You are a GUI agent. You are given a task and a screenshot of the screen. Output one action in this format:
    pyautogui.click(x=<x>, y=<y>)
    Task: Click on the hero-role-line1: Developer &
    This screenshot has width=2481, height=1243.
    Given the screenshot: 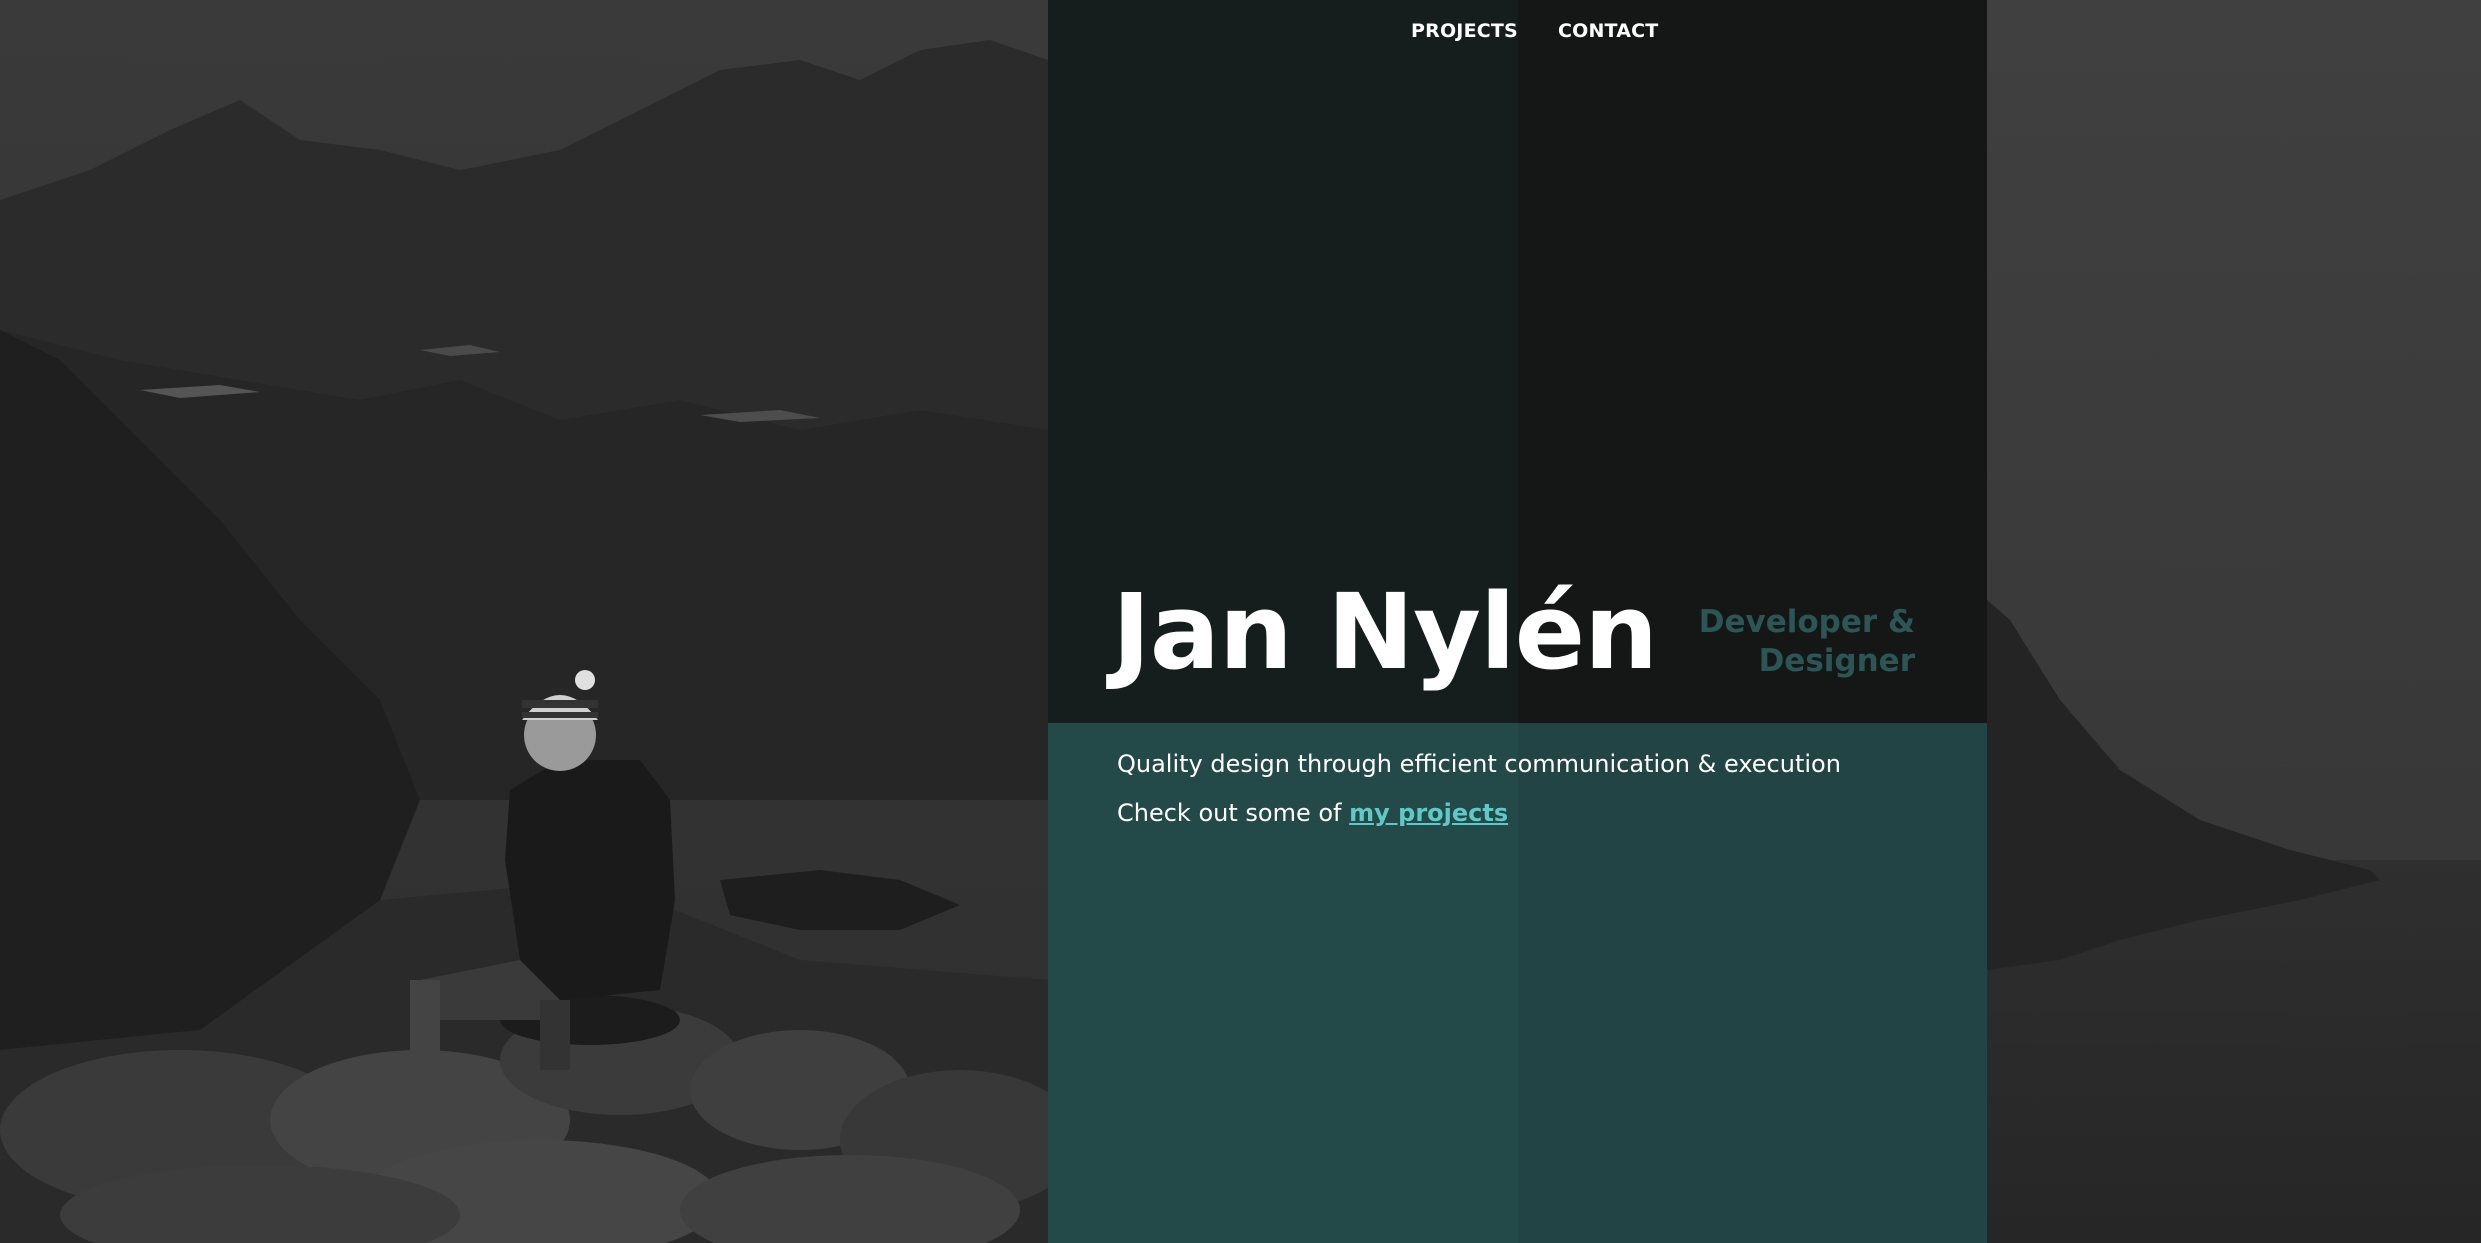 What is the action you would take?
    pyautogui.click(x=1806, y=622)
    